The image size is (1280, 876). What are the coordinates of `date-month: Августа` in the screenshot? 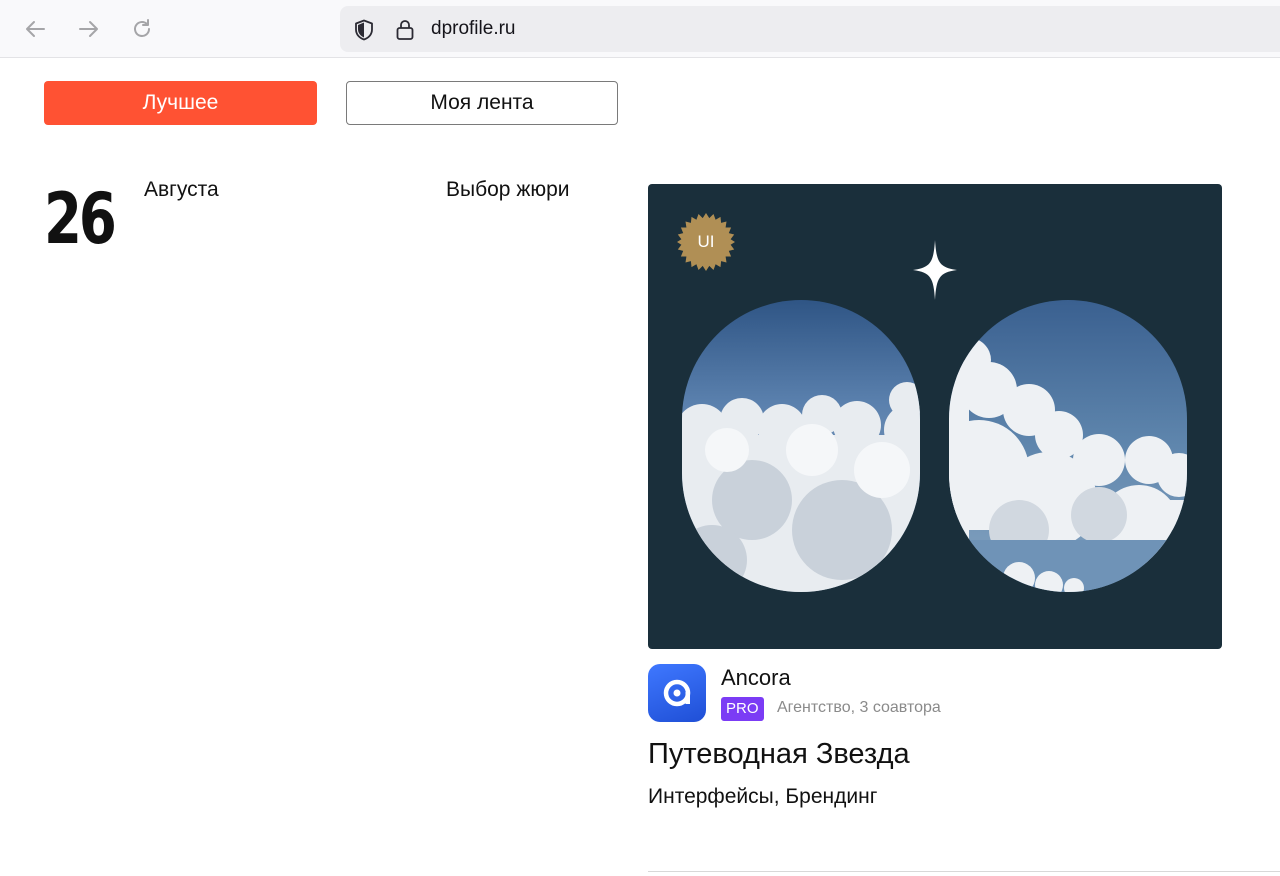 It's located at (181, 189).